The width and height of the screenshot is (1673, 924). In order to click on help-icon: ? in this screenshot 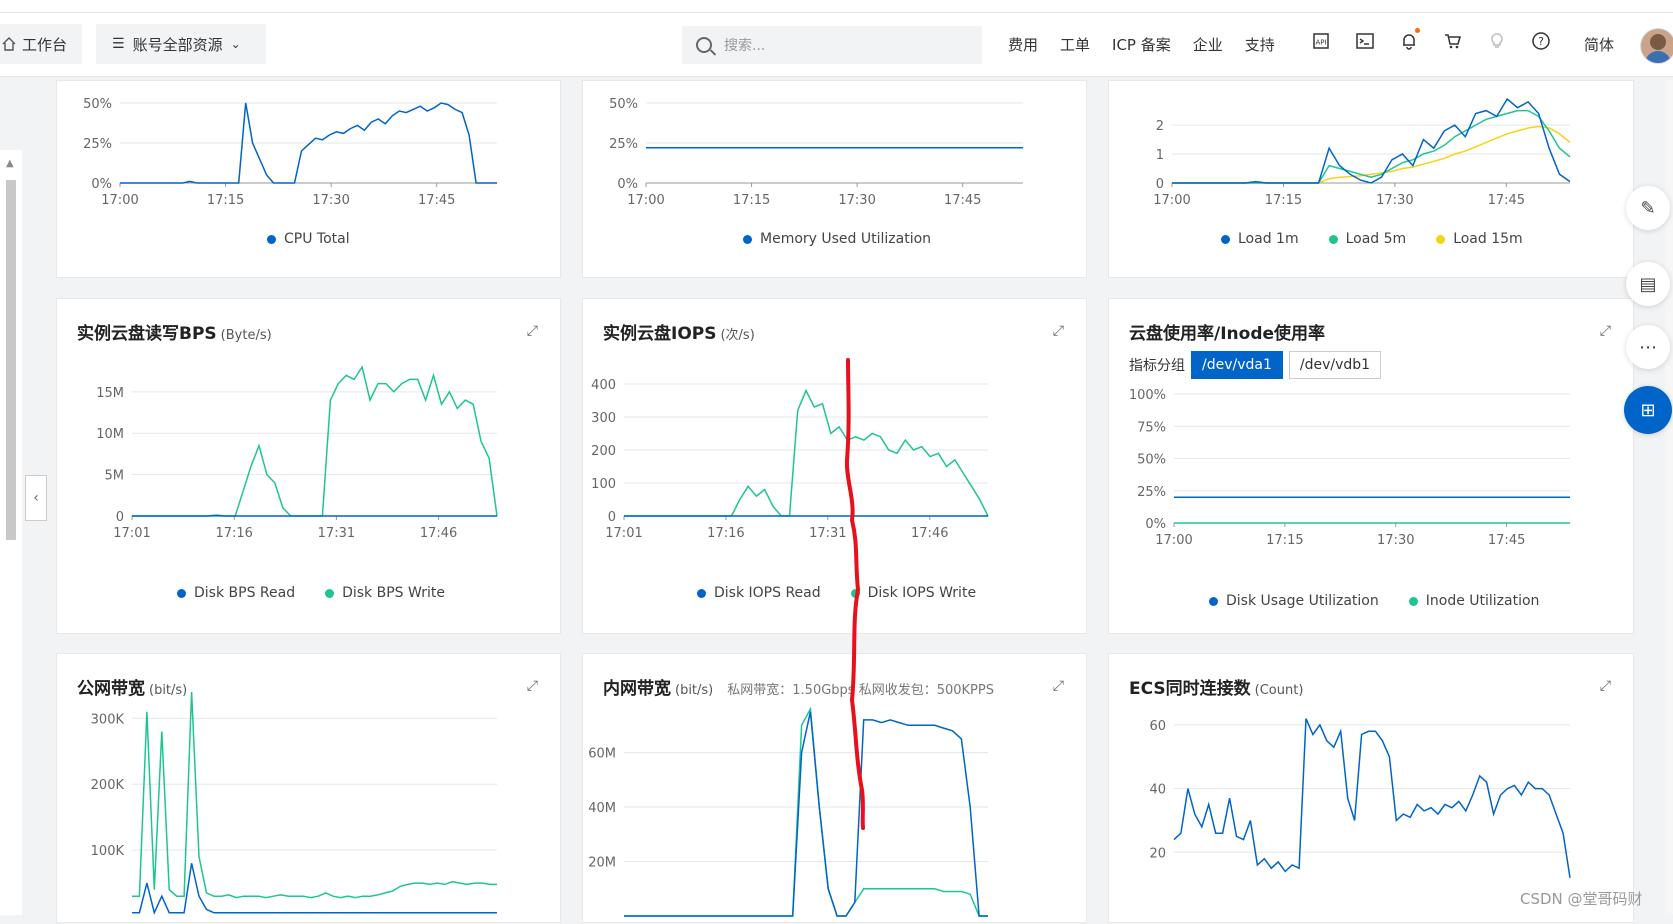, I will do `click(1541, 41)`.